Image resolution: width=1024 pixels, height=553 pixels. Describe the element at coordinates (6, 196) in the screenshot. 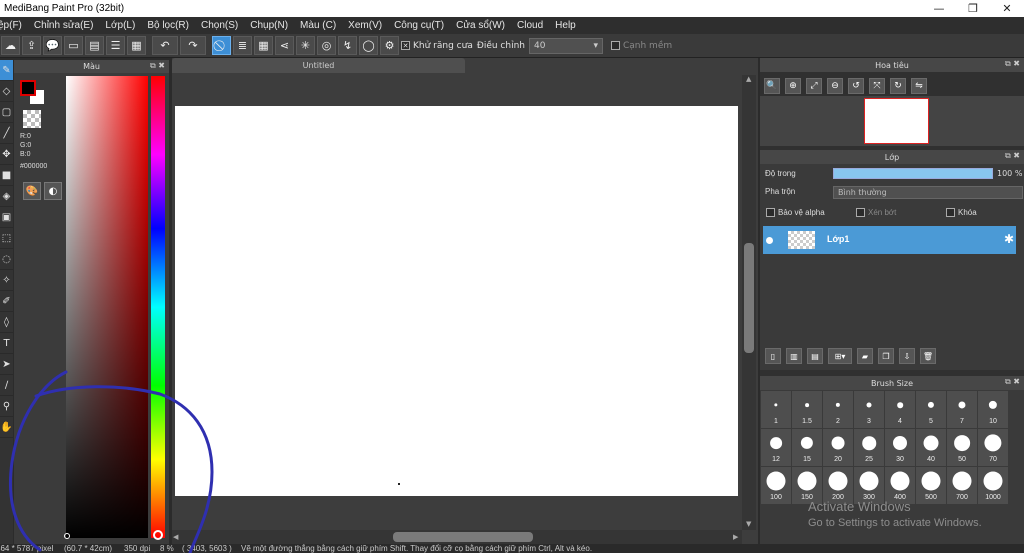

I see `bucket-tool-icon: ◈` at that location.